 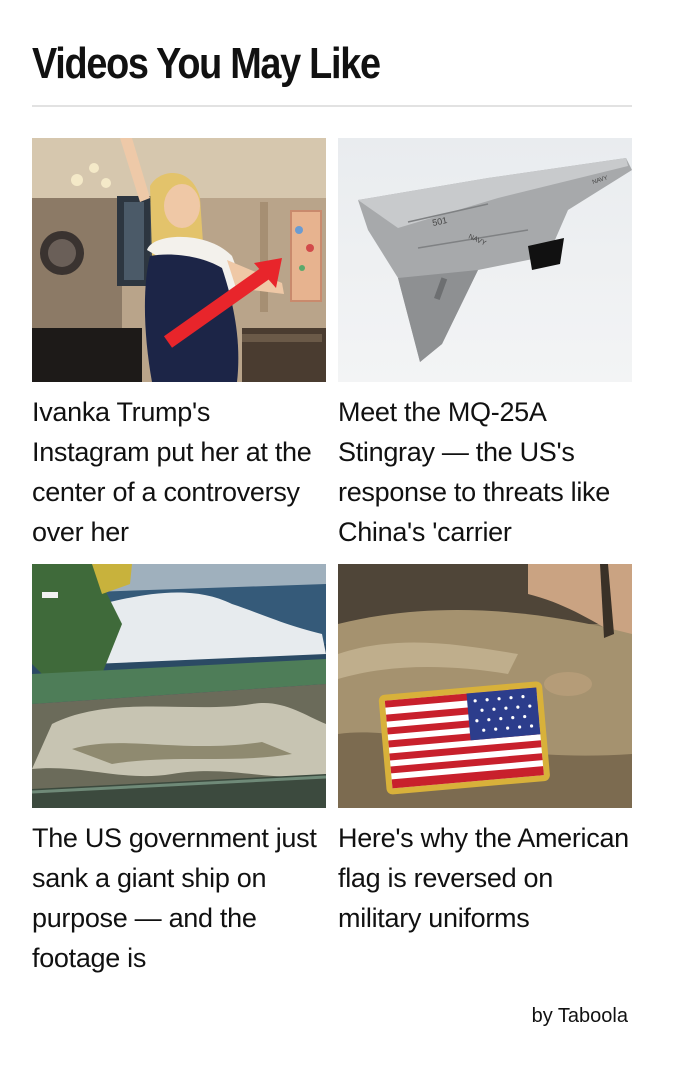 I want to click on ship-thumbnail-image, so click(x=179, y=686).